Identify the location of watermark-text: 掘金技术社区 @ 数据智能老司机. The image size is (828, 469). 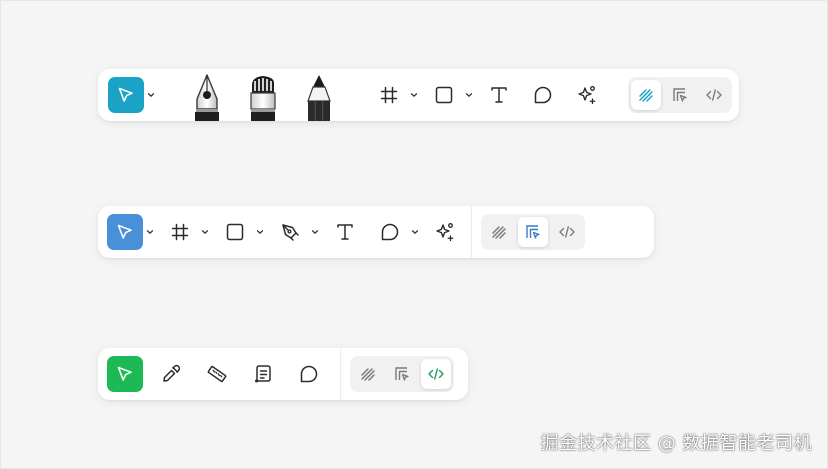
(676, 443).